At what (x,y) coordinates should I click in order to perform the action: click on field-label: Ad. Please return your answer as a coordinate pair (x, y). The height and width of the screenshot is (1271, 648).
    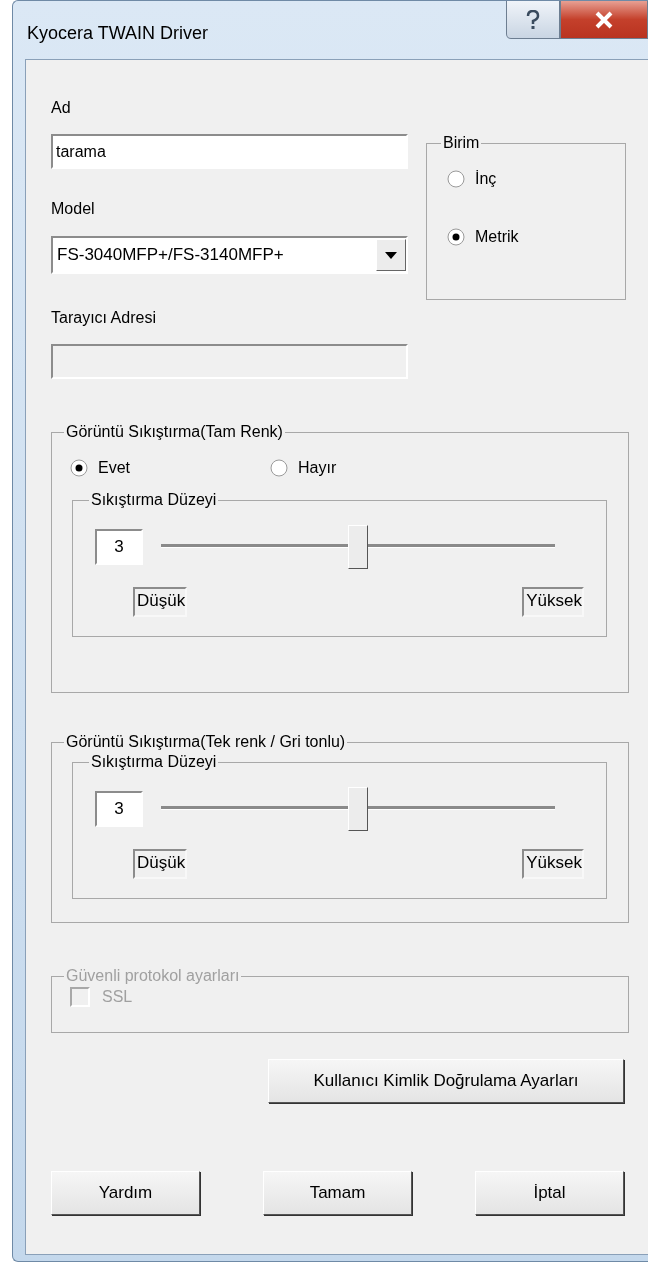
    Looking at the image, I should click on (61, 108).